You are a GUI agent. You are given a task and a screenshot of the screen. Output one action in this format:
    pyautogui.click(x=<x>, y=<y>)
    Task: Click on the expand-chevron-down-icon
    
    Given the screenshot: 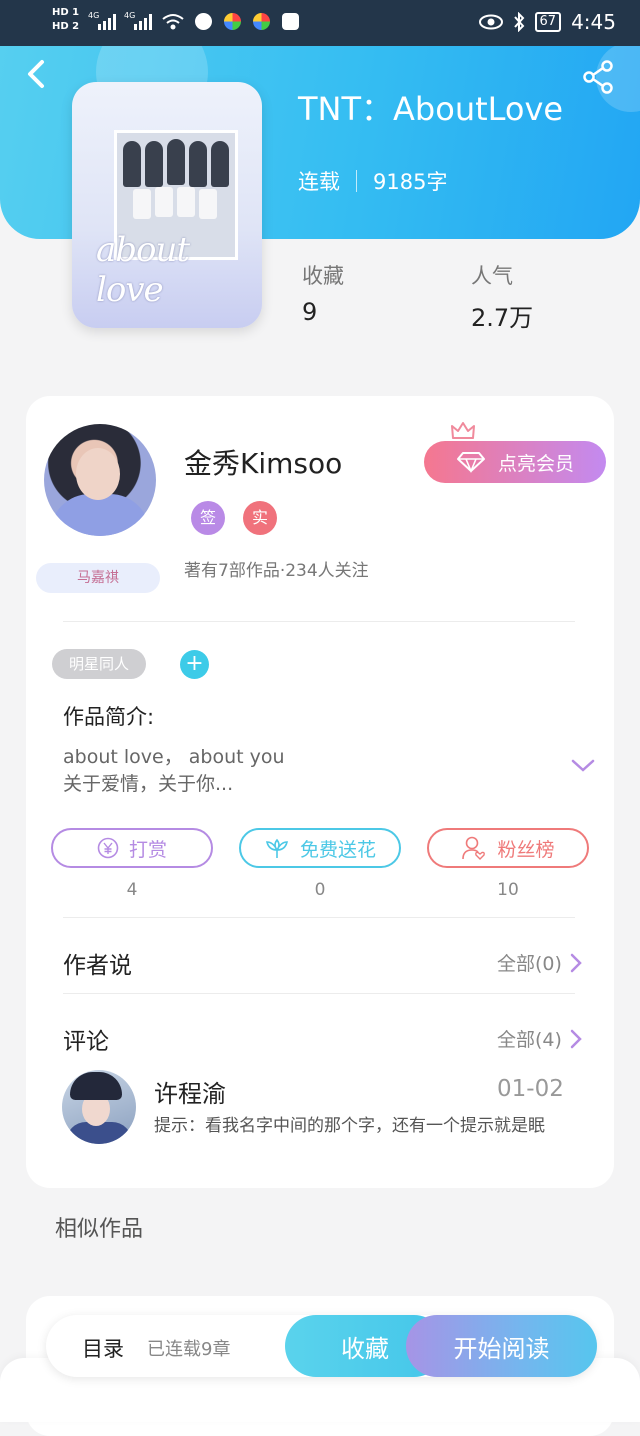 What is the action you would take?
    pyautogui.click(x=583, y=766)
    